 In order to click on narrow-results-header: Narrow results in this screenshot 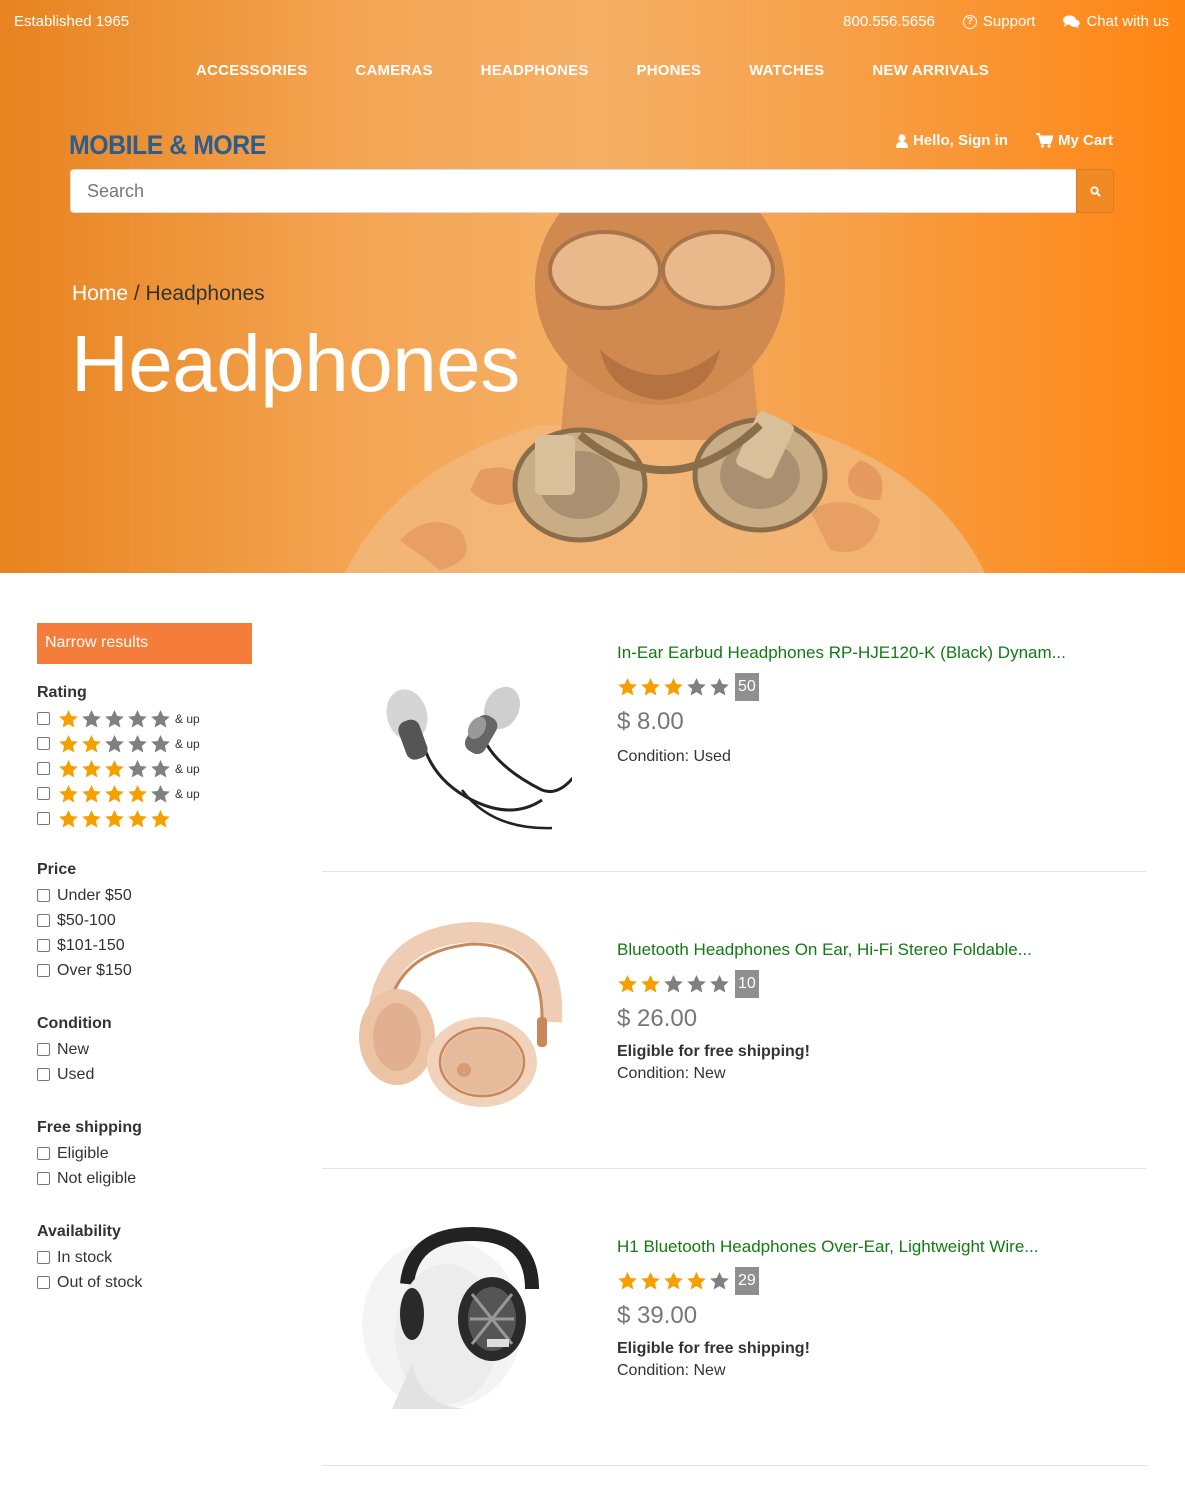, I will do `click(144, 643)`.